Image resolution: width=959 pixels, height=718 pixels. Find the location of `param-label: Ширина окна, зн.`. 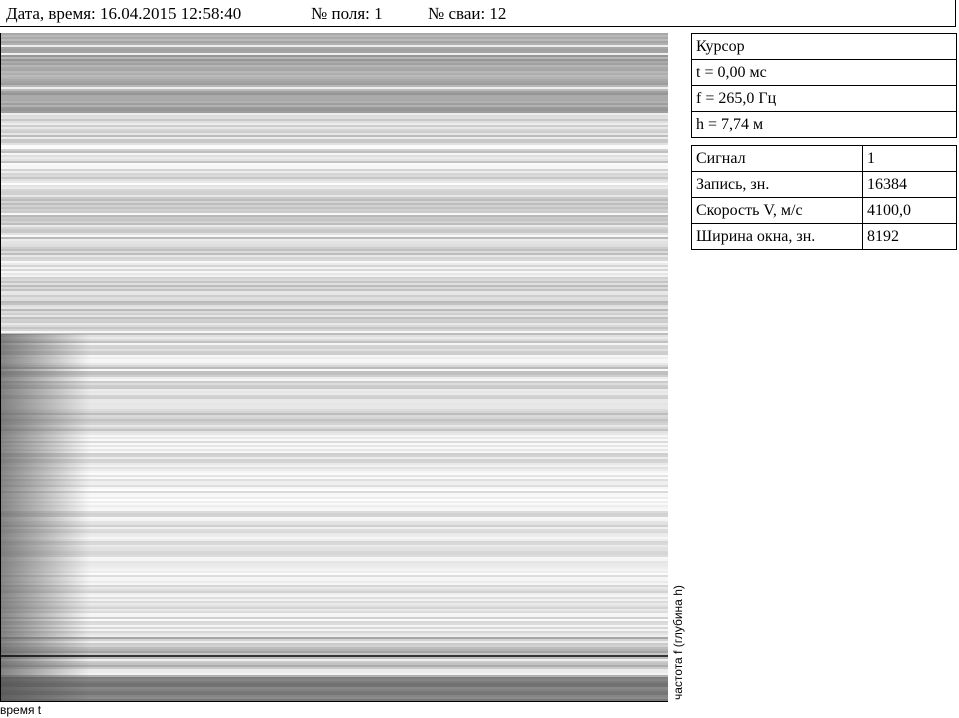

param-label: Ширина окна, зн. is located at coordinates (777, 236).